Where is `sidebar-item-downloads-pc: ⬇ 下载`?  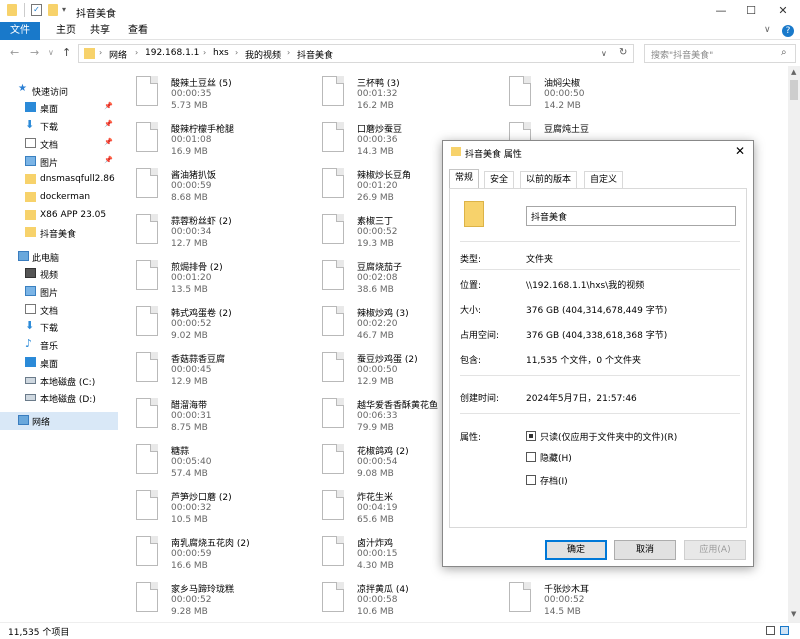
sidebar-item-downloads-pc: ⬇ 下载 is located at coordinates (59, 326).